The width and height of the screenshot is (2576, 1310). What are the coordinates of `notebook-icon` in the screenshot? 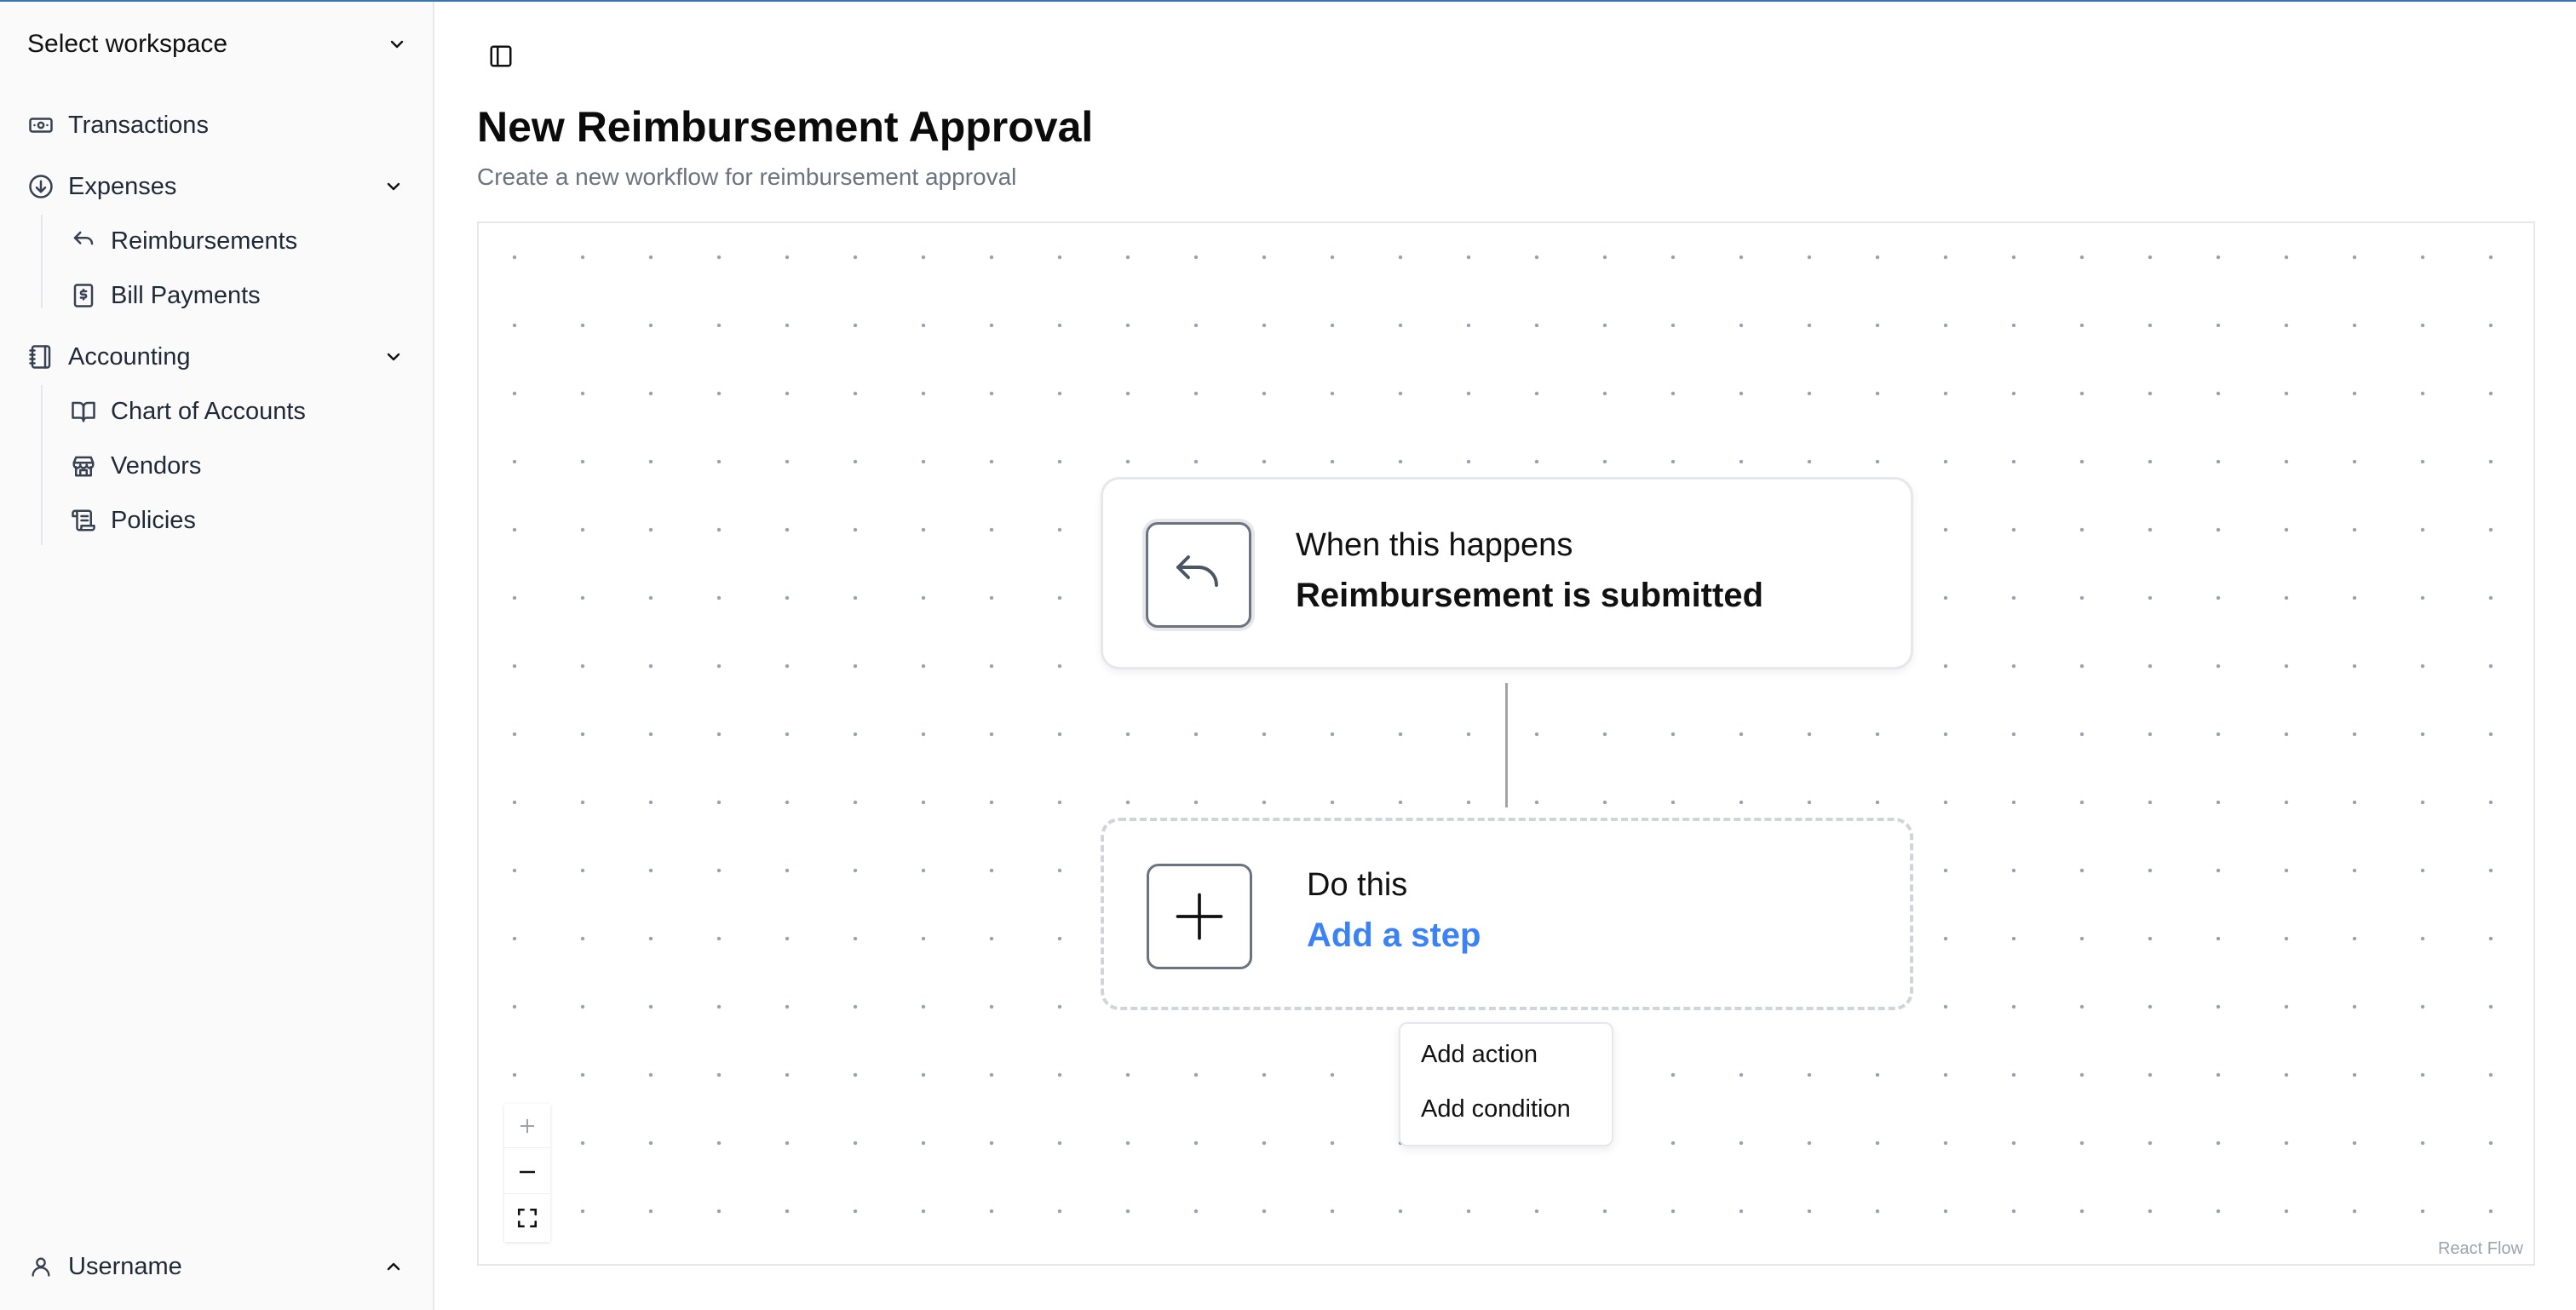 It's located at (41, 357).